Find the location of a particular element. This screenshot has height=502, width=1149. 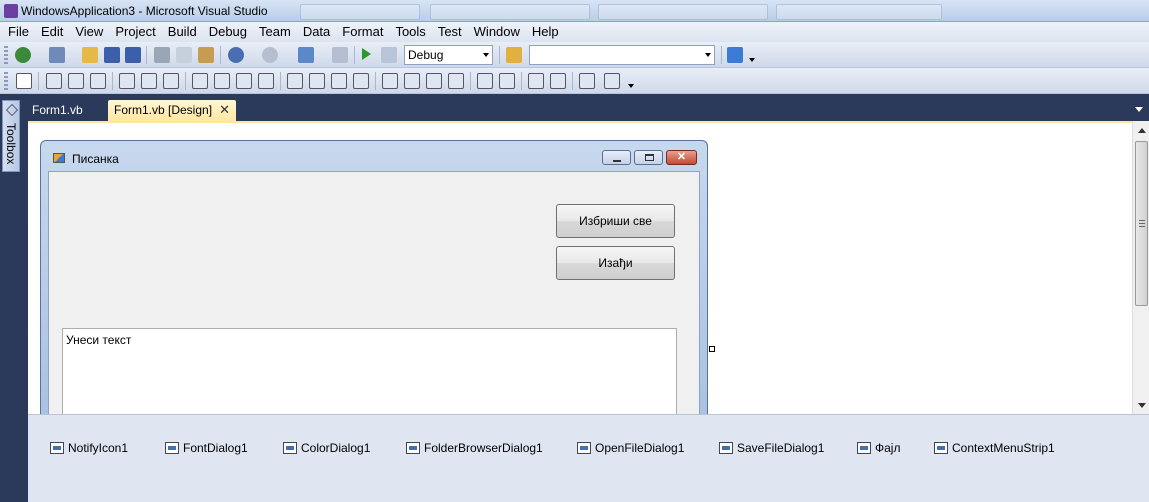

tray-savefiledialog: SaveFileDialog1 is located at coordinates (771, 448).